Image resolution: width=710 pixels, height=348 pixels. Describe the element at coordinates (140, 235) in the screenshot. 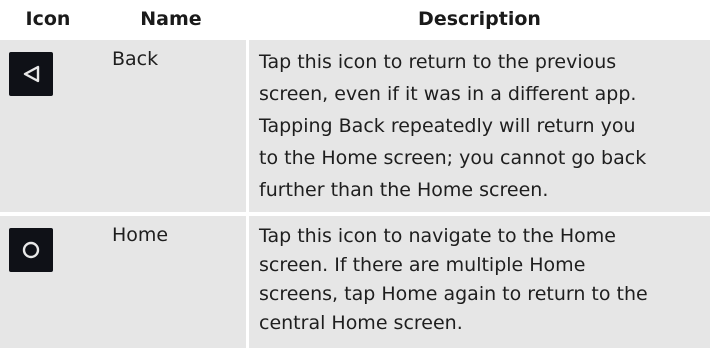

I see `row-name: Home` at that location.